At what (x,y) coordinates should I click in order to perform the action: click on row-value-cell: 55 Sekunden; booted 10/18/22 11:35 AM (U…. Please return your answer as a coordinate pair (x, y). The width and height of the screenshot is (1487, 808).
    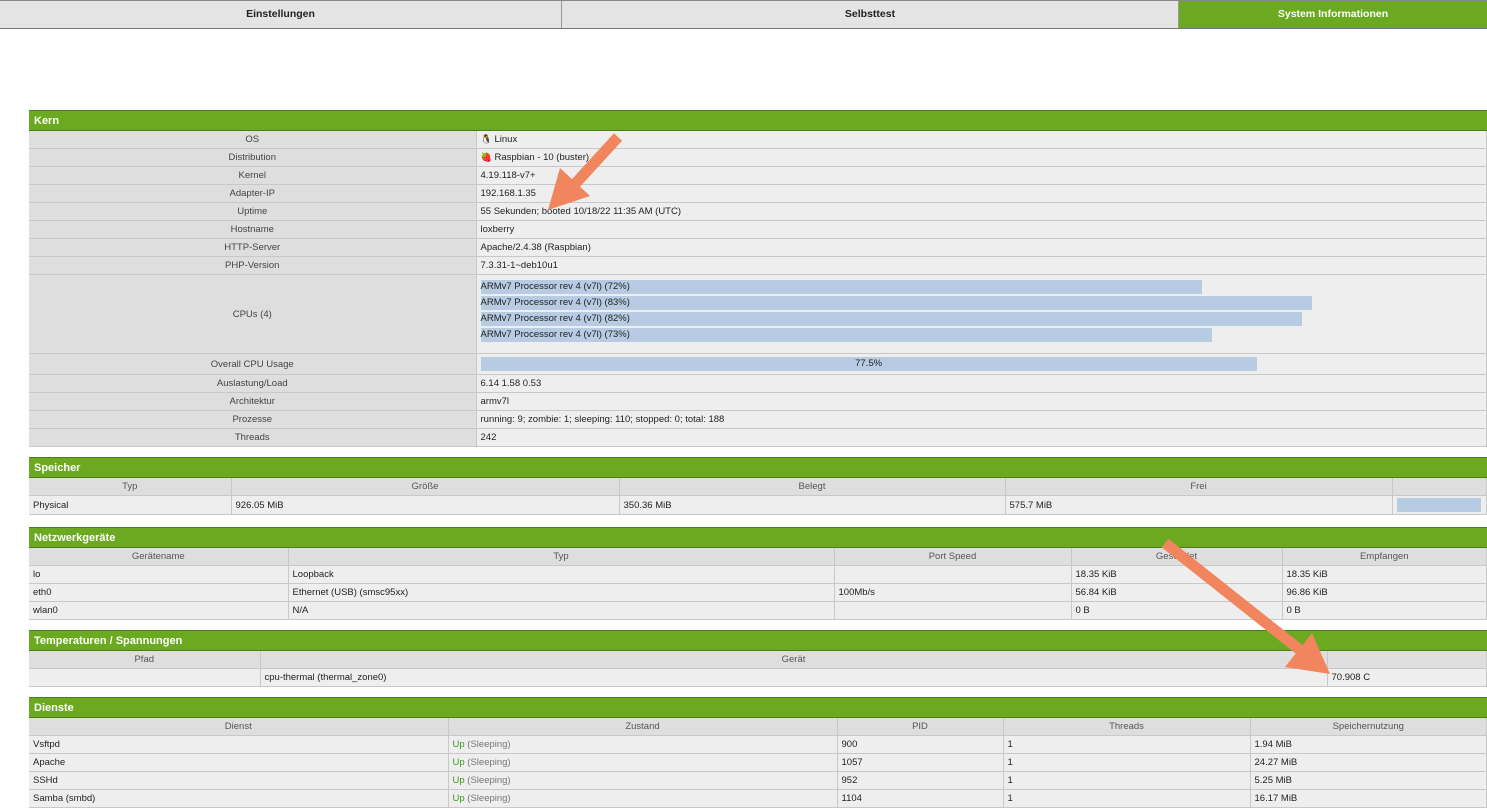
    Looking at the image, I should click on (981, 211).